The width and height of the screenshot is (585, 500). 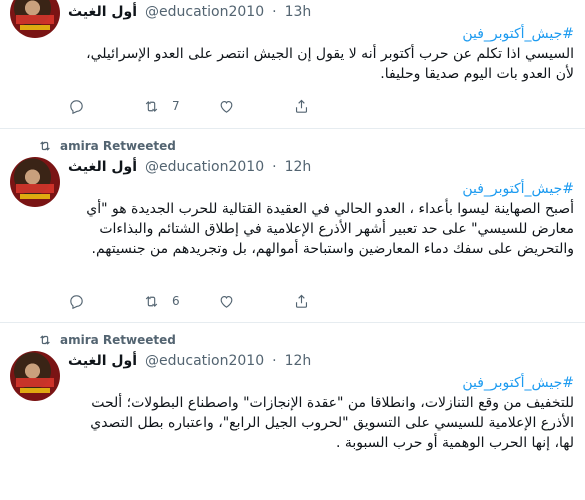 I want to click on retweet-count: 6, so click(x=176, y=301).